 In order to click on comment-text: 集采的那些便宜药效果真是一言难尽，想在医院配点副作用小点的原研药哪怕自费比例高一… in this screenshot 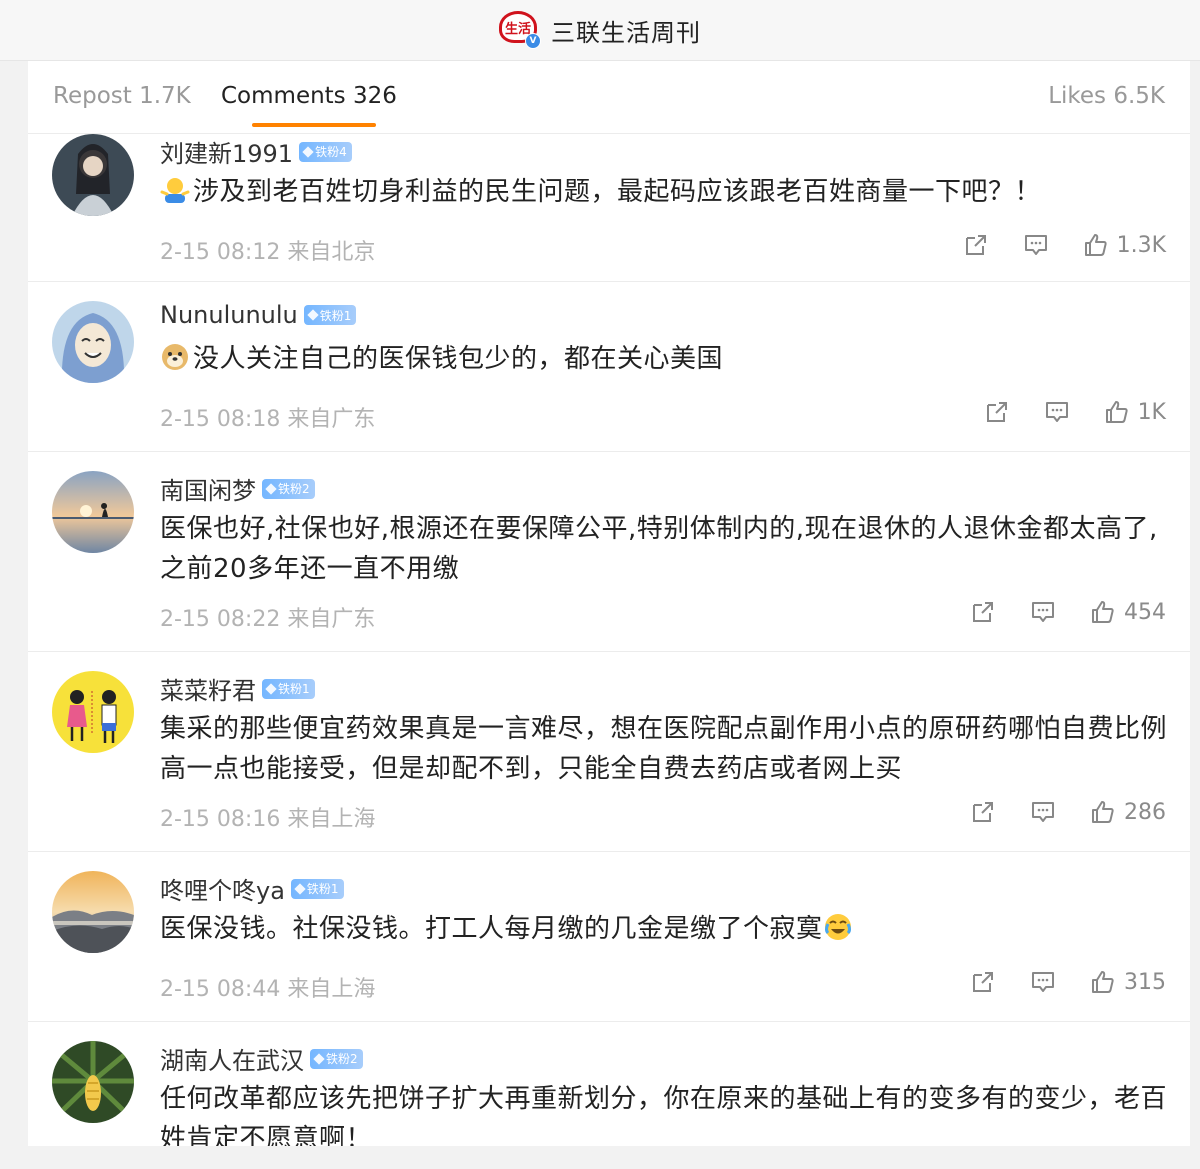, I will do `click(664, 749)`.